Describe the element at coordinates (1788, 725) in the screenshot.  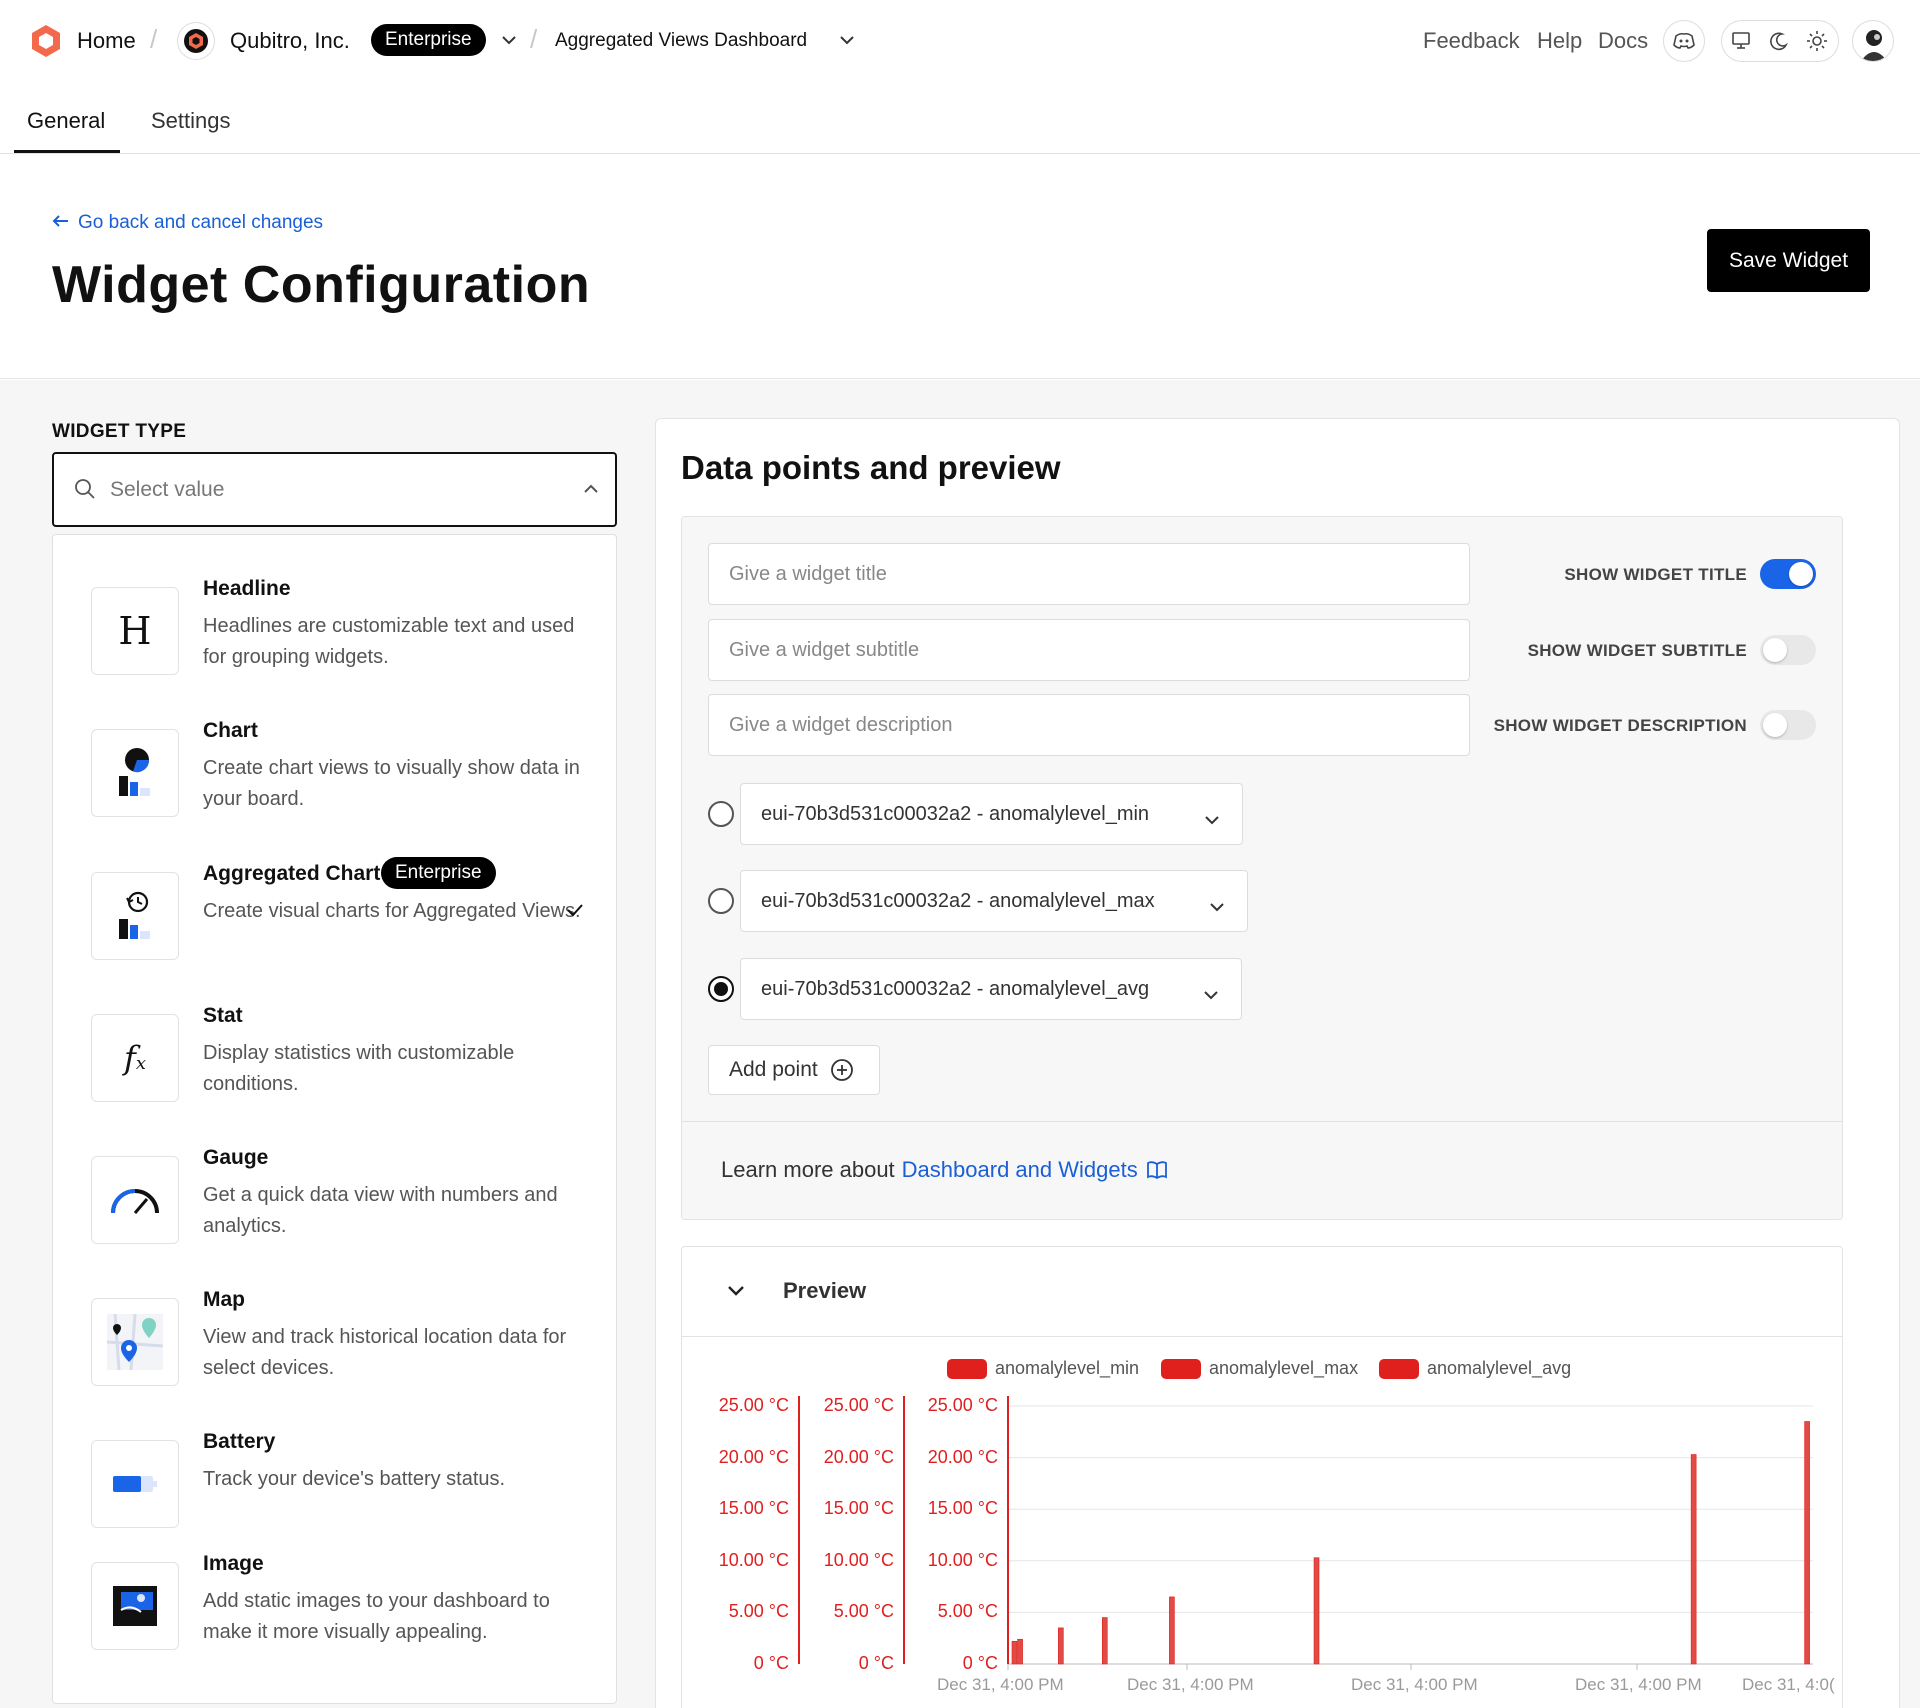
I see `show-widget-description-toggle` at that location.